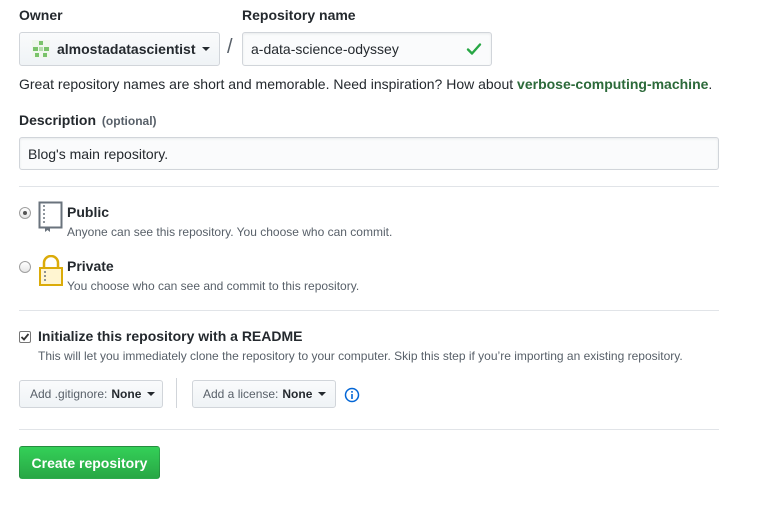 This screenshot has height=514, width=766. I want to click on vertical-divider, so click(176, 393).